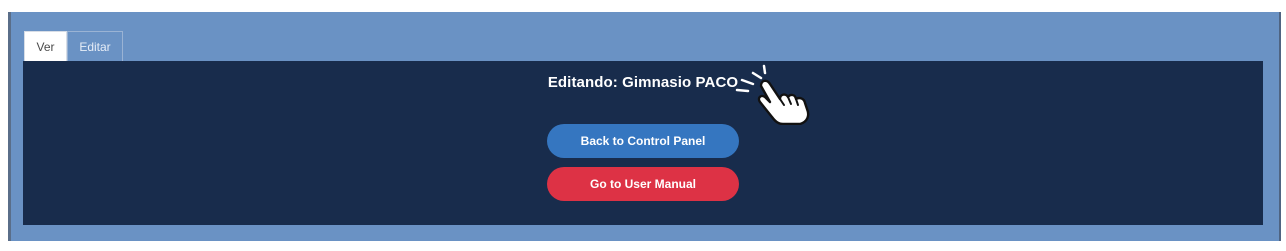 The height and width of the screenshot is (251, 1286). Describe the element at coordinates (645, 233) in the screenshot. I see `panel-bottom-band` at that location.